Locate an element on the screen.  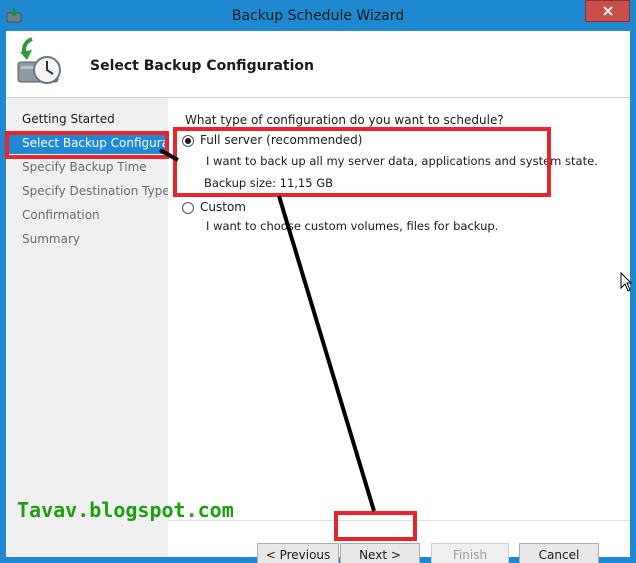
close-icon is located at coordinates (607, 11).